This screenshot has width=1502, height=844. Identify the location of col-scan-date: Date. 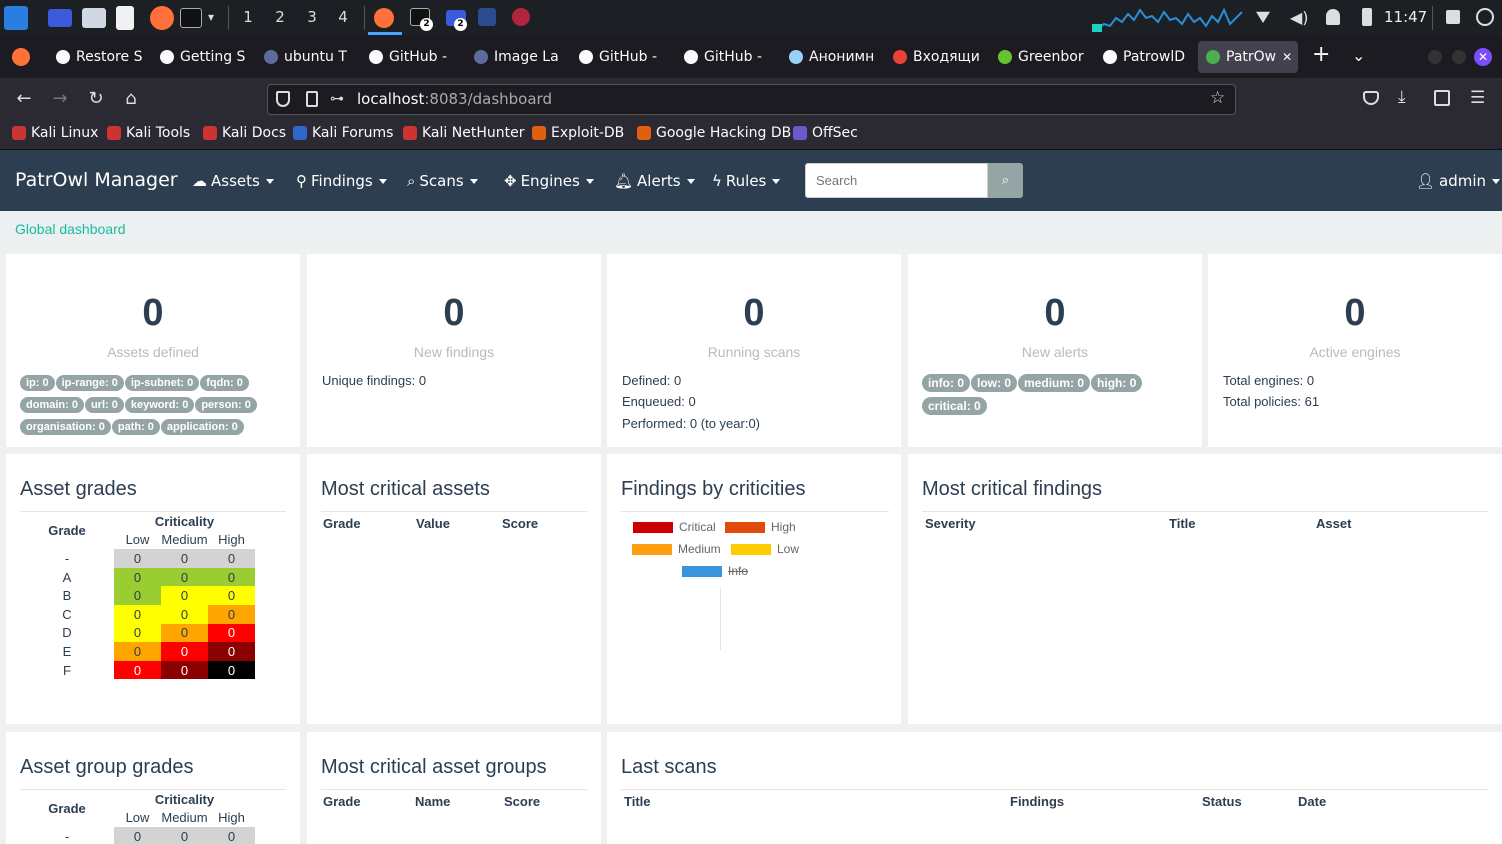
(1312, 801).